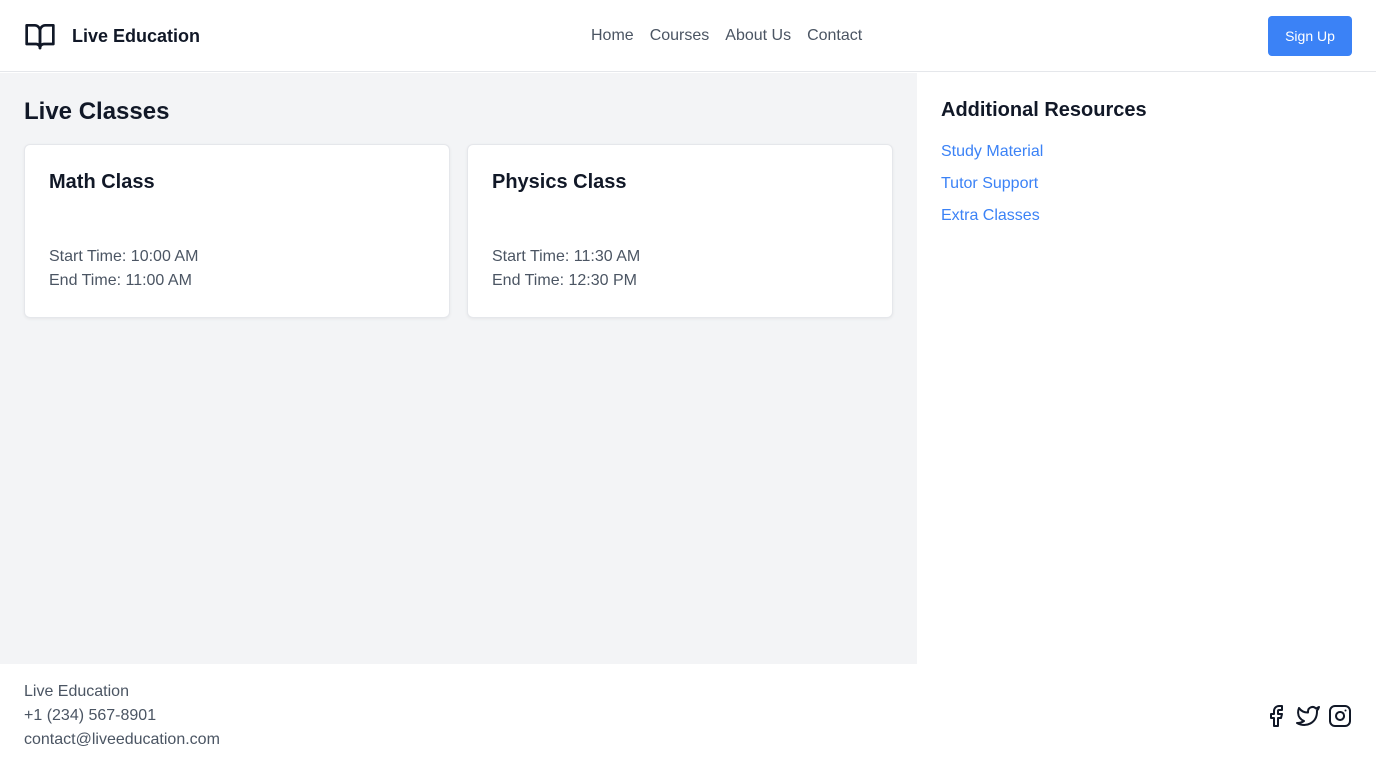 The width and height of the screenshot is (1376, 768). I want to click on link-extra-classes: Extra Classes, so click(990, 215).